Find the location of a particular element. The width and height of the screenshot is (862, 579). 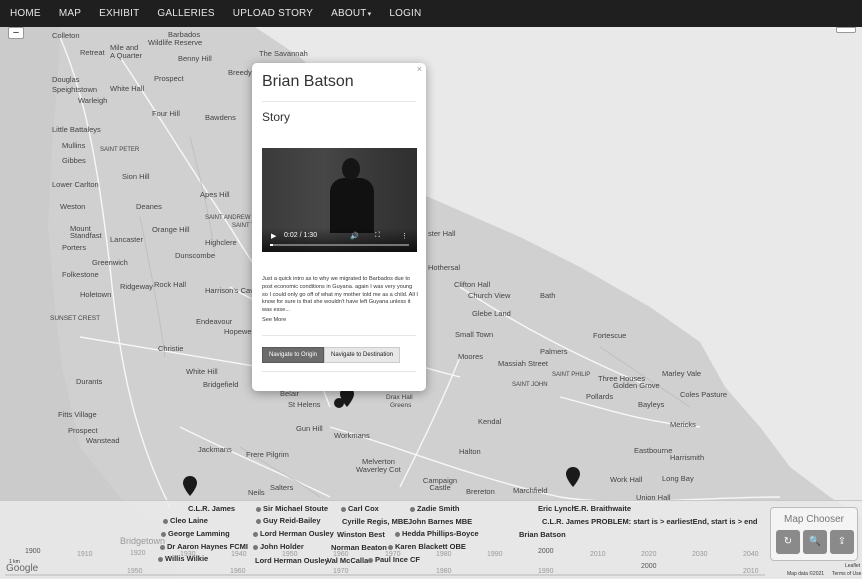

export-icon: ⇪ is located at coordinates (842, 542).